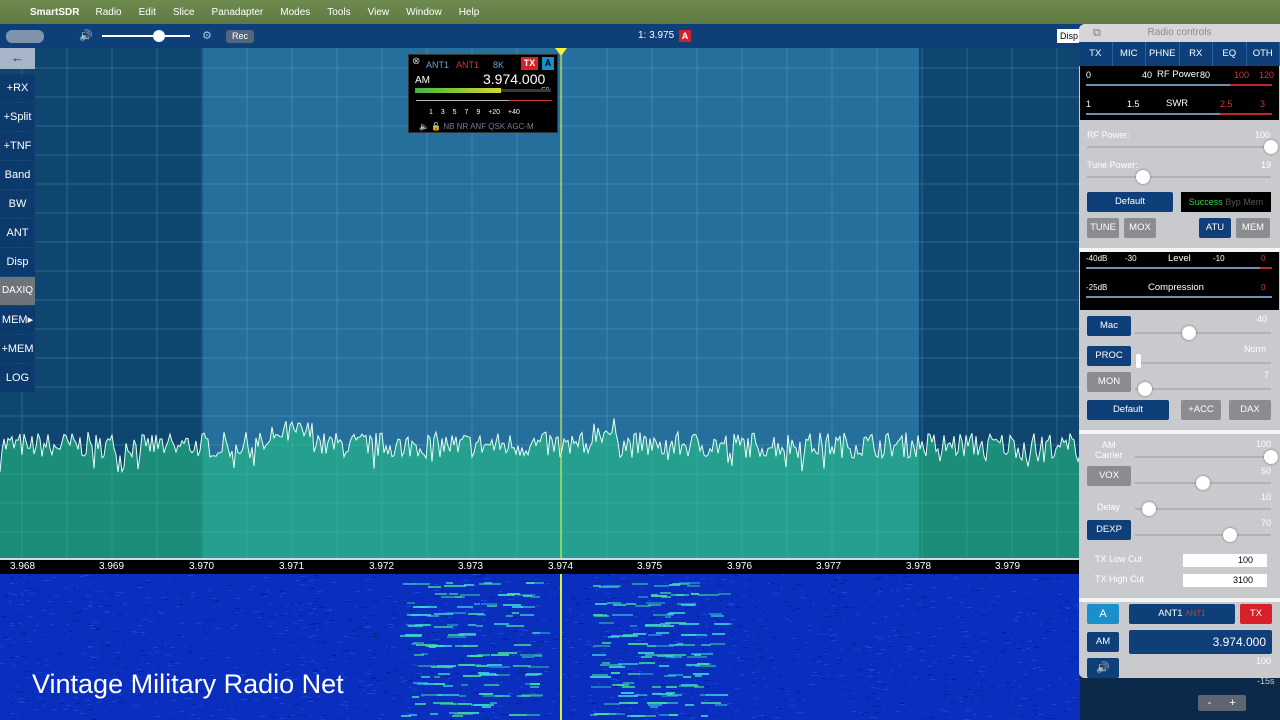 The height and width of the screenshot is (720, 1280). What do you see at coordinates (1108, 135) in the screenshot?
I see `rf-power-label: RF Power:` at bounding box center [1108, 135].